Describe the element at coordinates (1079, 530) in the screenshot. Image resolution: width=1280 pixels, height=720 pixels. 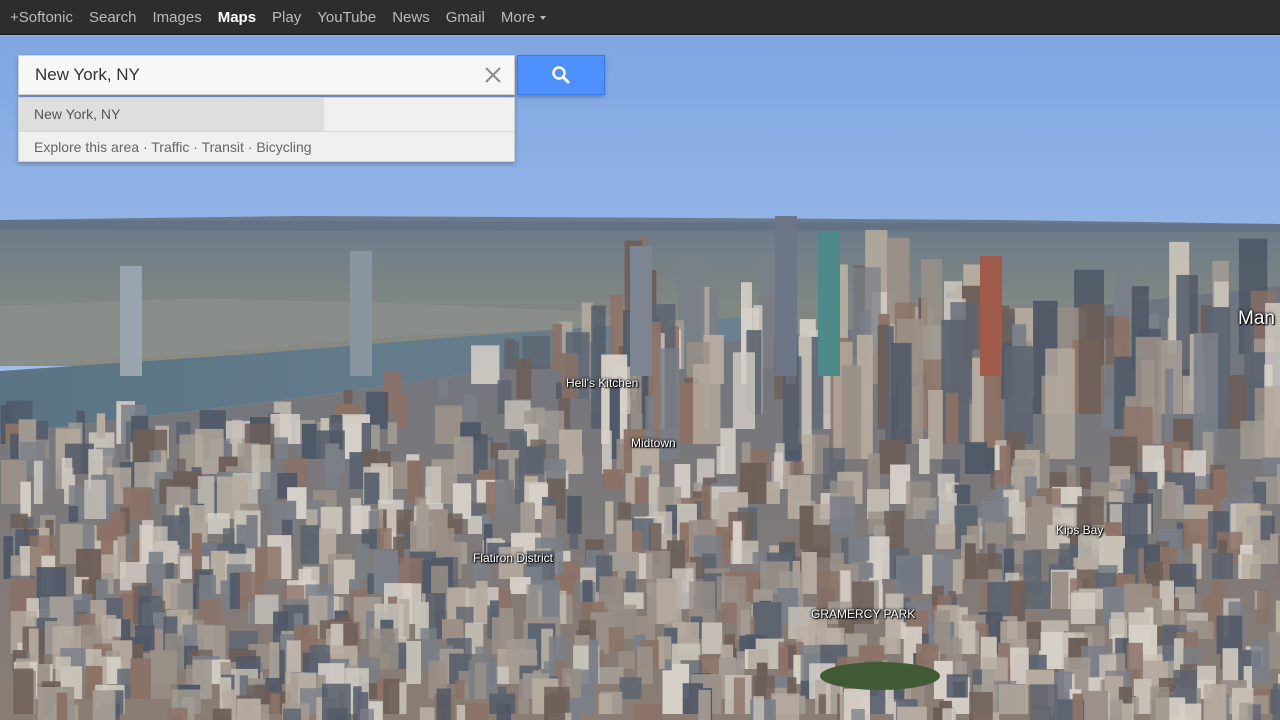
I see `label-kips-bay: Kips Bay` at that location.